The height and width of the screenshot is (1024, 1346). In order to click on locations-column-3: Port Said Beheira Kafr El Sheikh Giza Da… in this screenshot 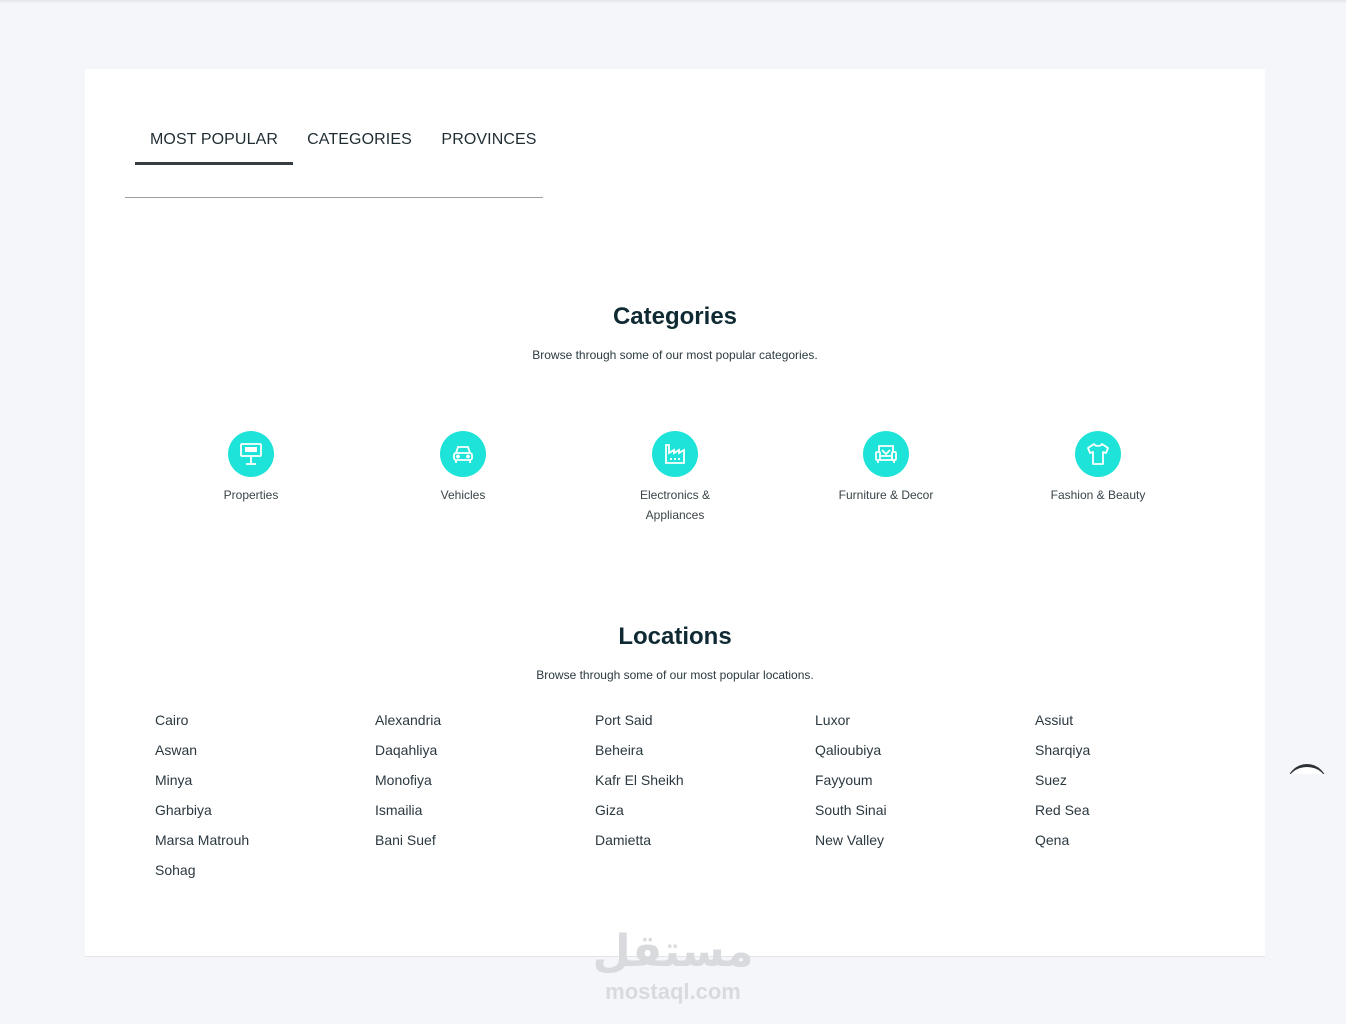, I will do `click(695, 783)`.